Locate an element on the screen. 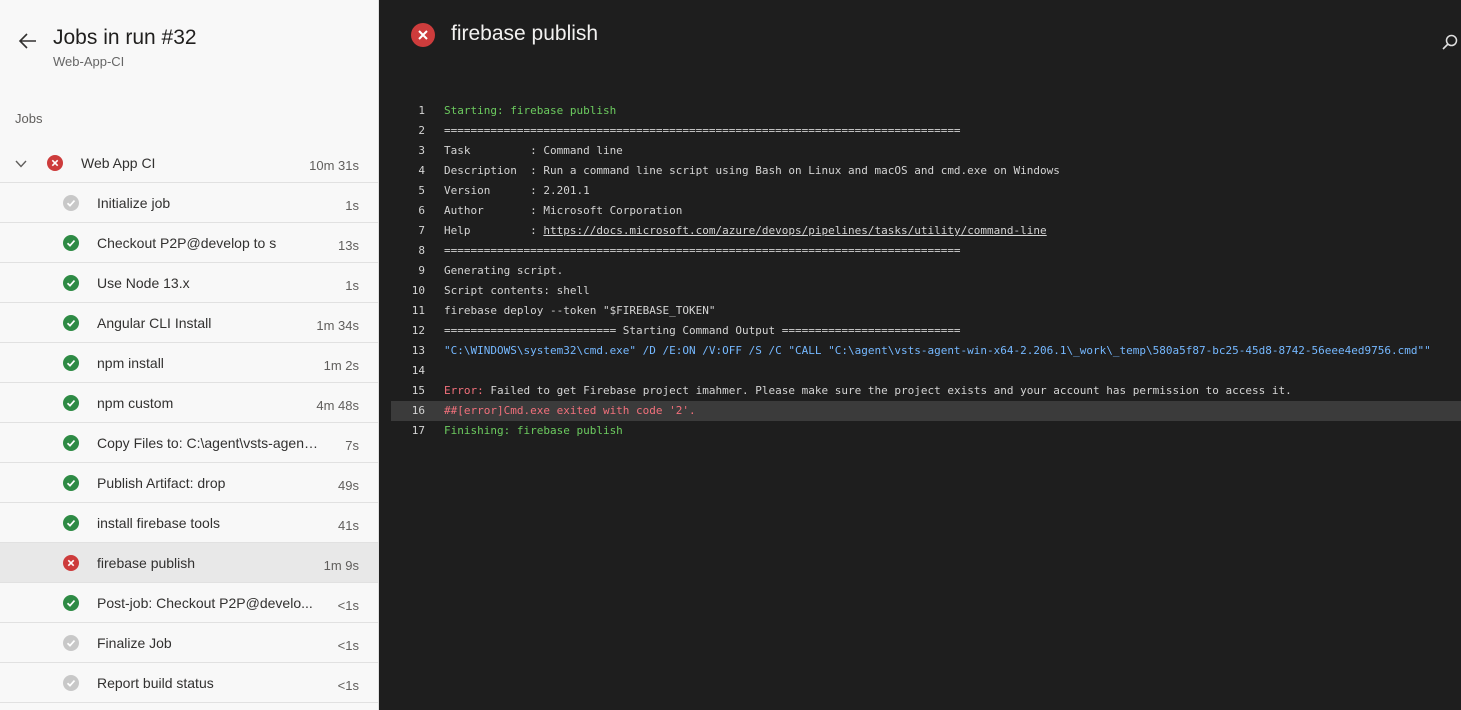  step-name: Publish Artifact: drop is located at coordinates (161, 483).